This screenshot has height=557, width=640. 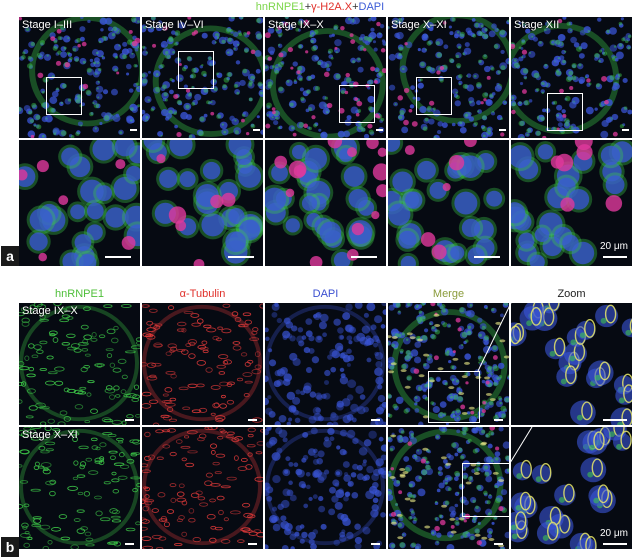 What do you see at coordinates (571, 488) in the screenshot?
I see `b-row2-zoom: 20 μm` at bounding box center [571, 488].